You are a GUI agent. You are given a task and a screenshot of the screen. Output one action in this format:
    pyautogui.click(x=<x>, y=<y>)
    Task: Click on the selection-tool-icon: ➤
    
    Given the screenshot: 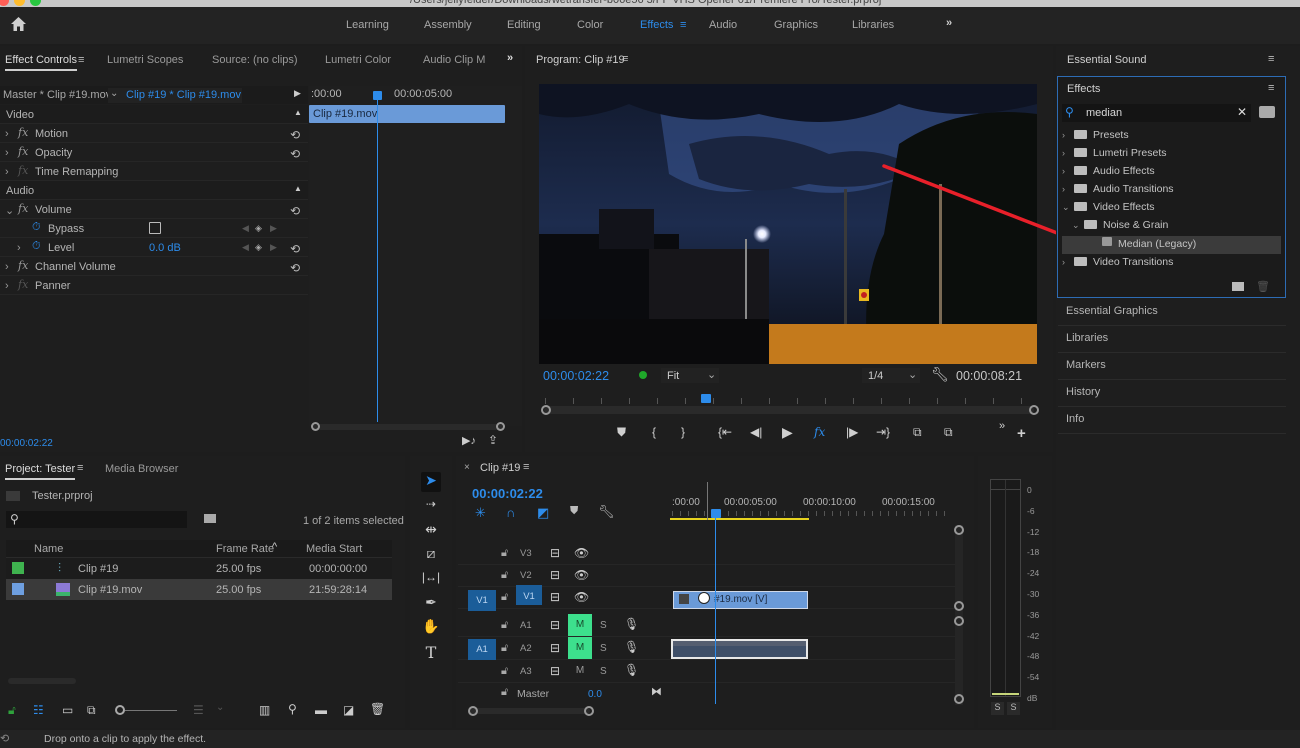 What is the action you would take?
    pyautogui.click(x=431, y=482)
    